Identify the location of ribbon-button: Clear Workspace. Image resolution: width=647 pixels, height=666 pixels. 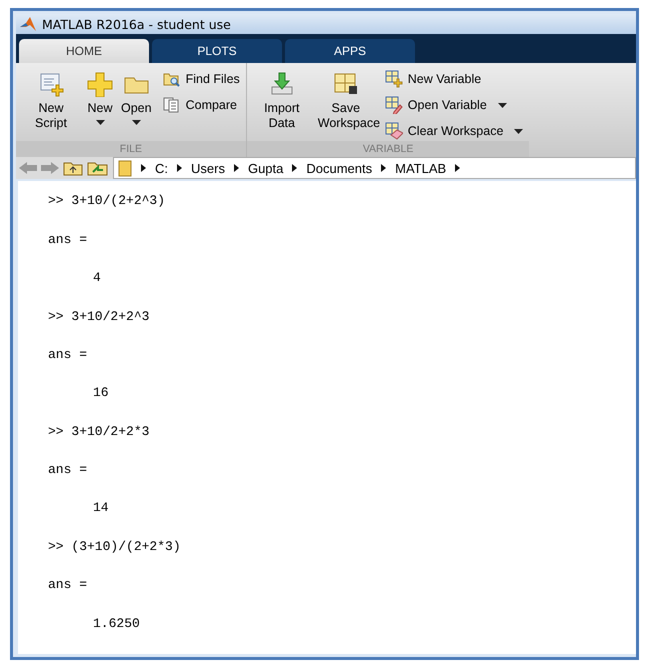
(454, 131).